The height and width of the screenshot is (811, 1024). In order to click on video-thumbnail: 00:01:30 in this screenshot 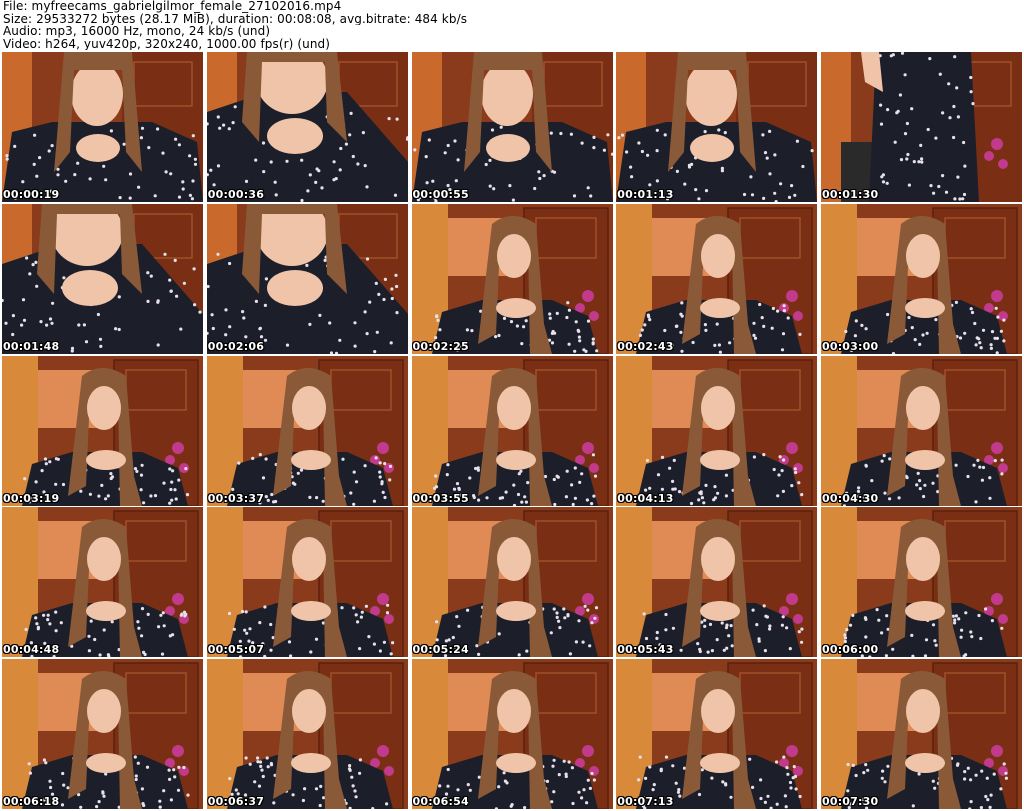, I will do `click(921, 127)`.